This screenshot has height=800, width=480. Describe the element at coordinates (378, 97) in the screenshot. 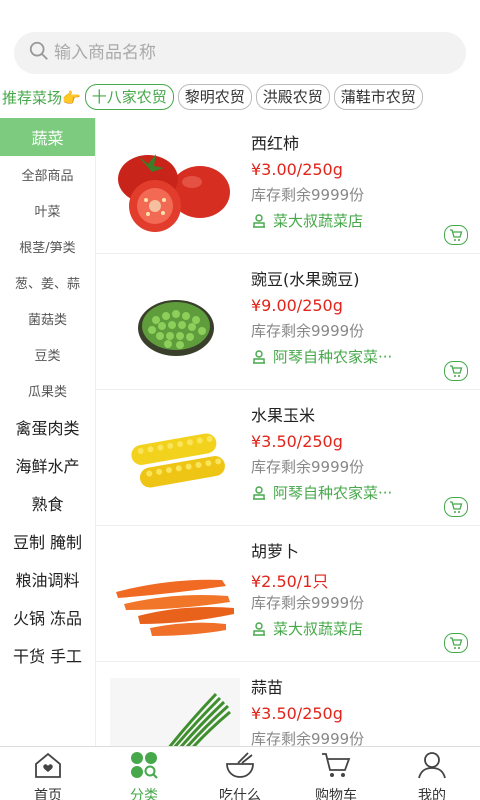

I see `market-chip: 蒲鞋市农贸` at that location.